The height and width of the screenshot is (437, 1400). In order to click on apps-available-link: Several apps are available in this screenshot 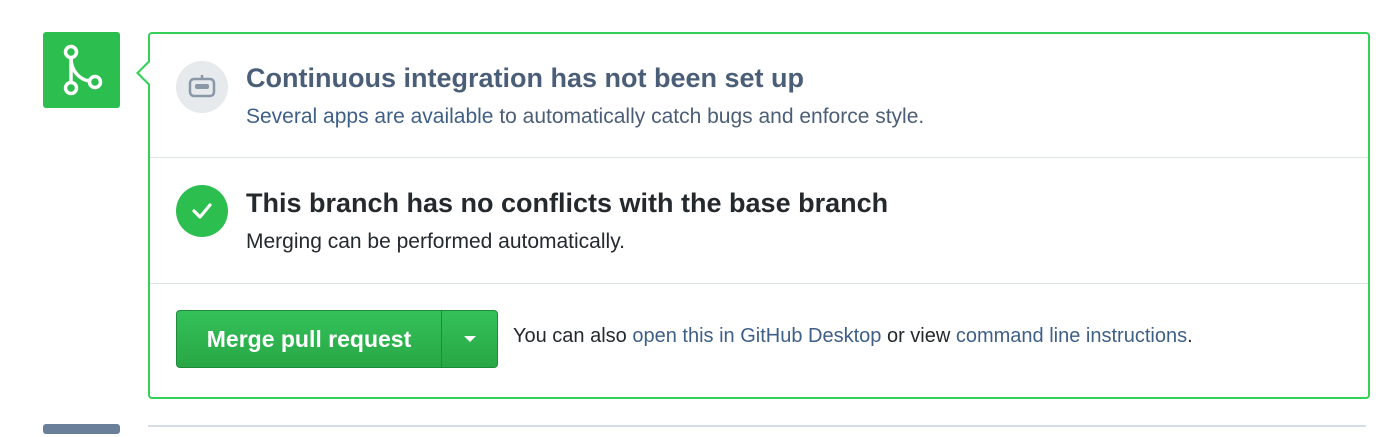, I will do `click(370, 116)`.